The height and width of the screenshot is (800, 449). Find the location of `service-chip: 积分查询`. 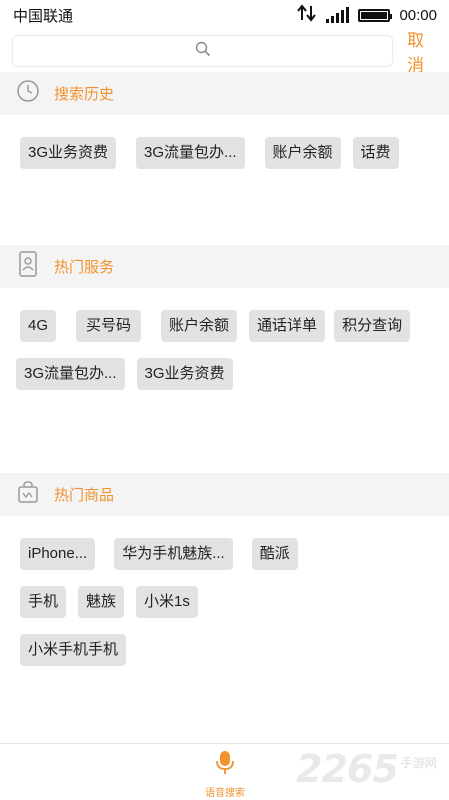

service-chip: 积分查询 is located at coordinates (372, 326).